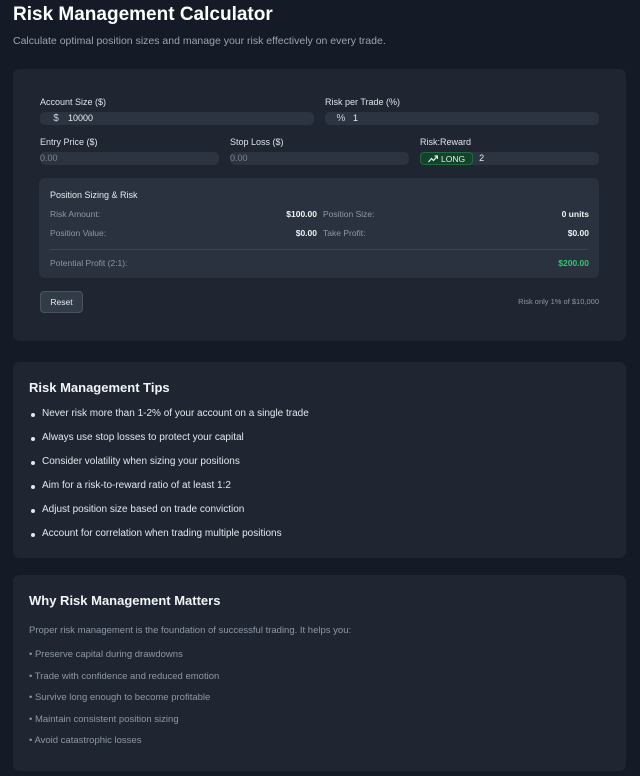 The width and height of the screenshot is (640, 776). What do you see at coordinates (89, 263) in the screenshot?
I see `potential-profit-label: Potential Profit (2:1):` at bounding box center [89, 263].